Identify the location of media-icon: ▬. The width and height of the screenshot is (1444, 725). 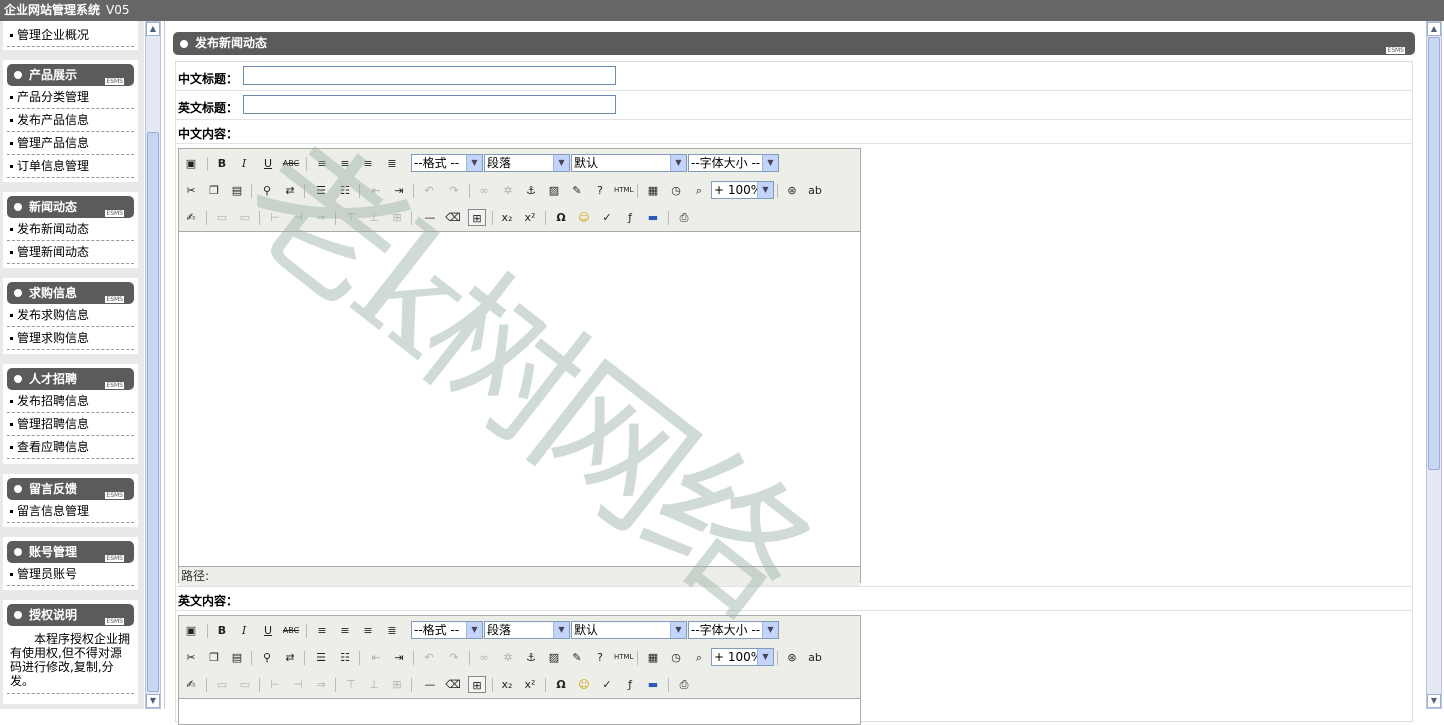
(653, 684).